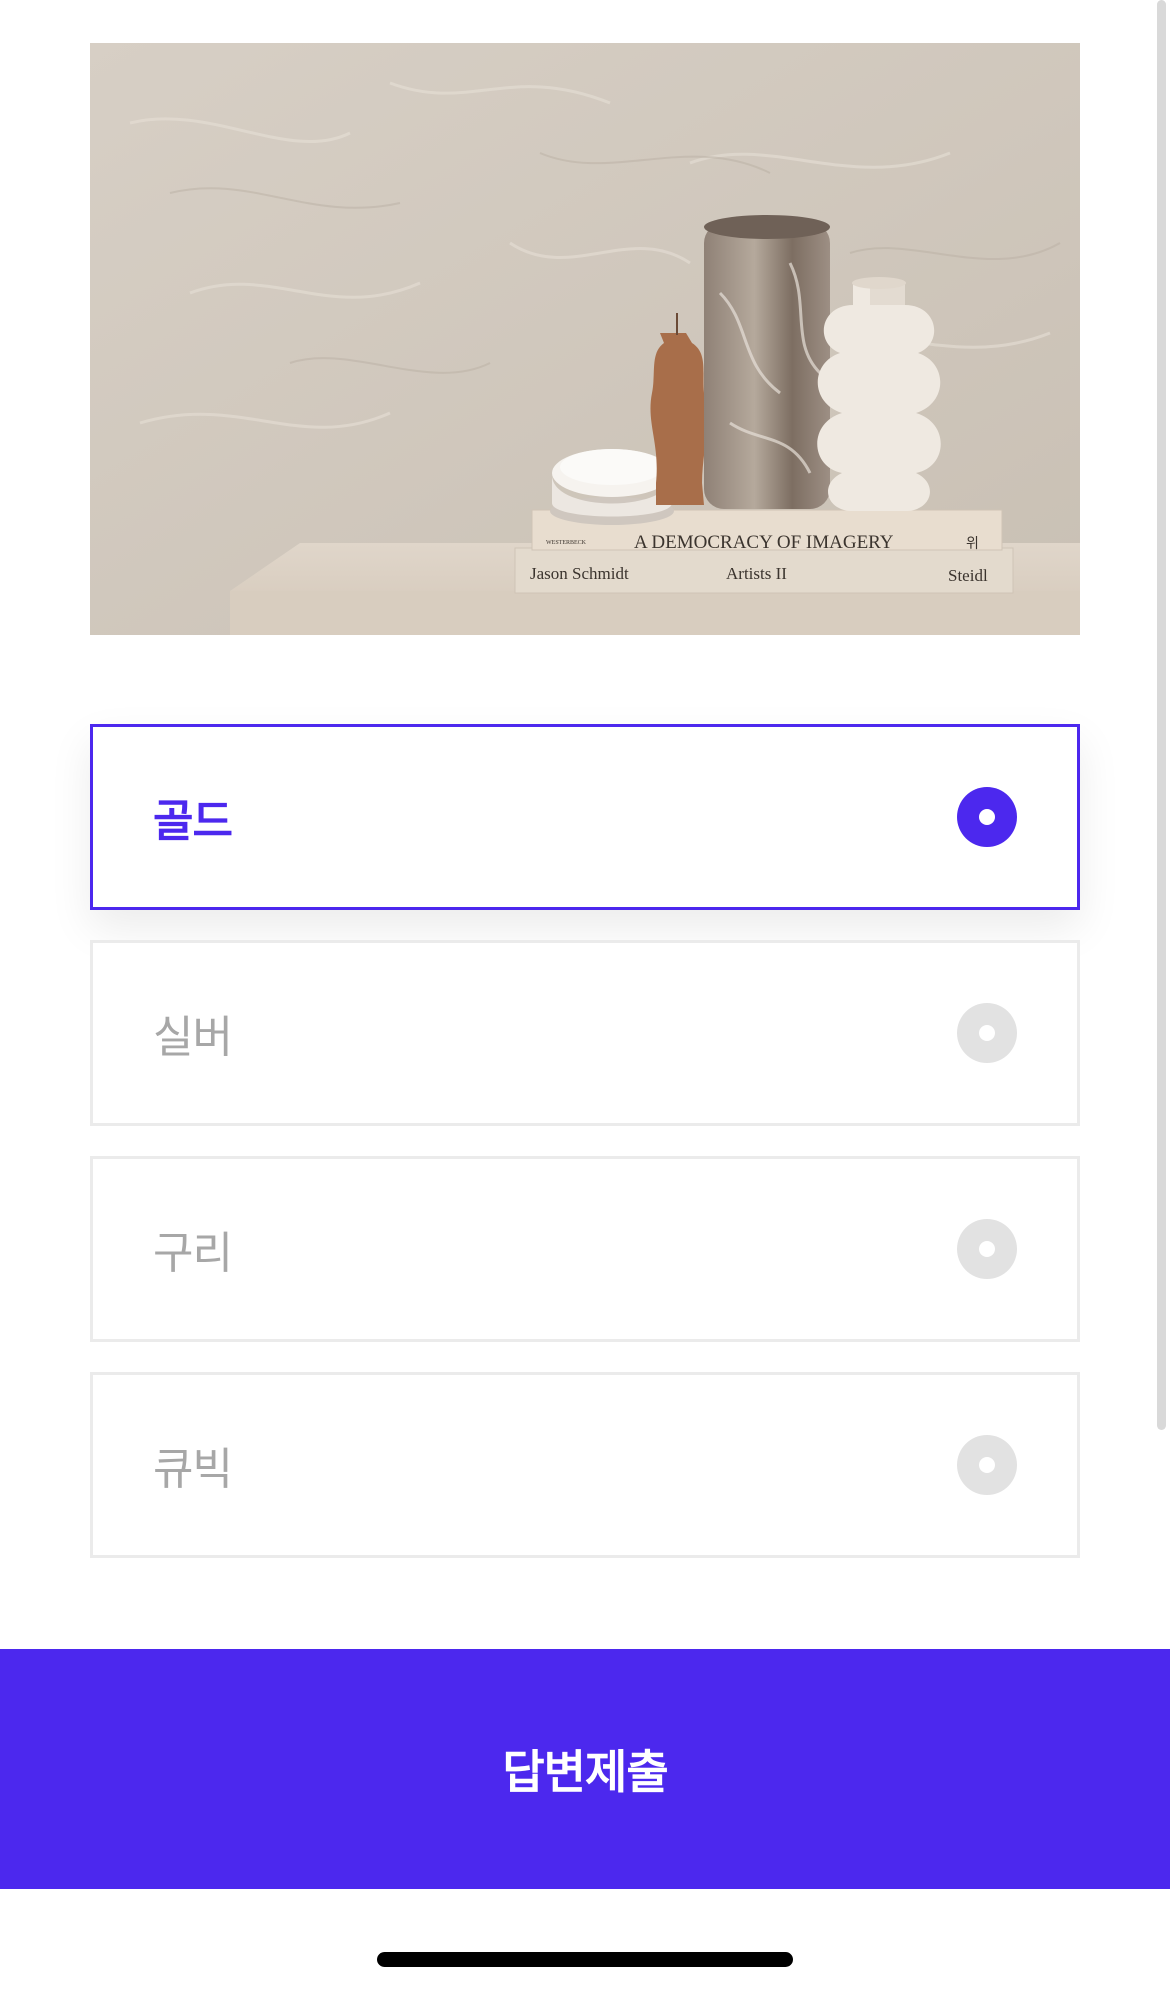 This screenshot has width=1170, height=1990. Describe the element at coordinates (756, 573) in the screenshot. I see `svg-text: Artists II` at that location.